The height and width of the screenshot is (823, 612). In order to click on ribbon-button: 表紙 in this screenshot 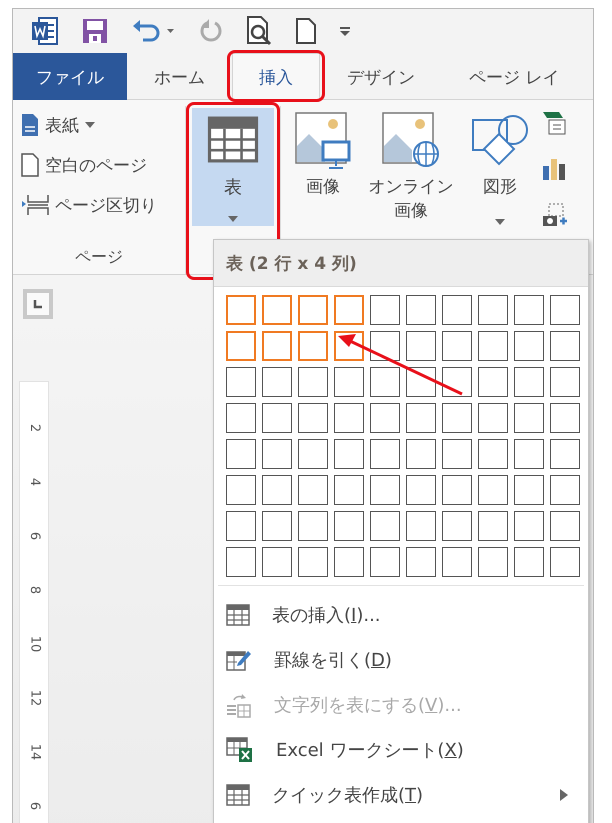, I will do `click(89, 125)`.